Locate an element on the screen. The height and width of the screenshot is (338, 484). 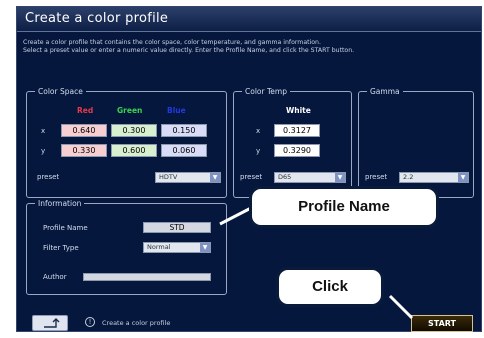
color-temp-legend: Color Temp is located at coordinates (266, 91).